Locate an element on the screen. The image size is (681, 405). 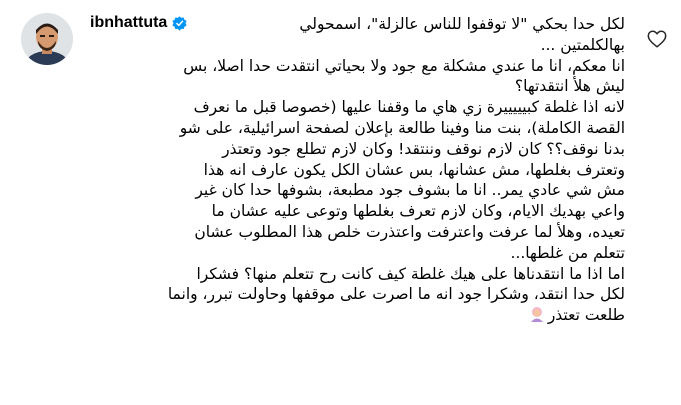
heart-icon is located at coordinates (657, 39).